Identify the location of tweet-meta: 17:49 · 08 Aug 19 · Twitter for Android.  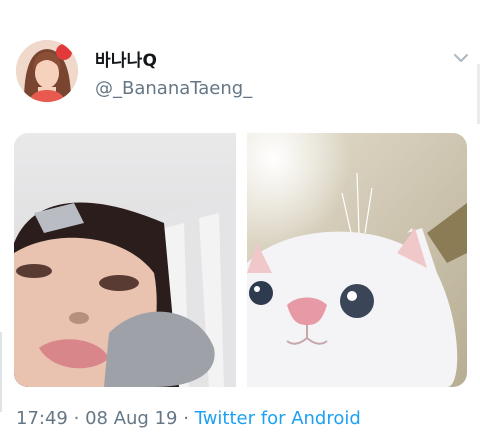
(188, 418).